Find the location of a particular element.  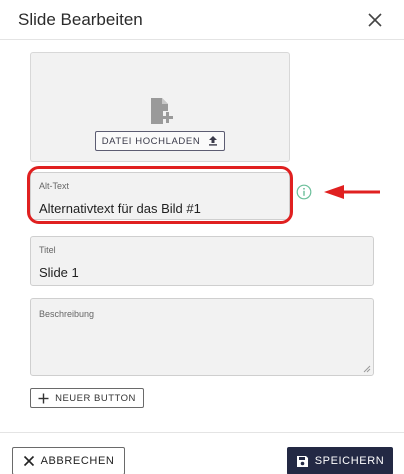

title-label: Titel is located at coordinates (47, 250).